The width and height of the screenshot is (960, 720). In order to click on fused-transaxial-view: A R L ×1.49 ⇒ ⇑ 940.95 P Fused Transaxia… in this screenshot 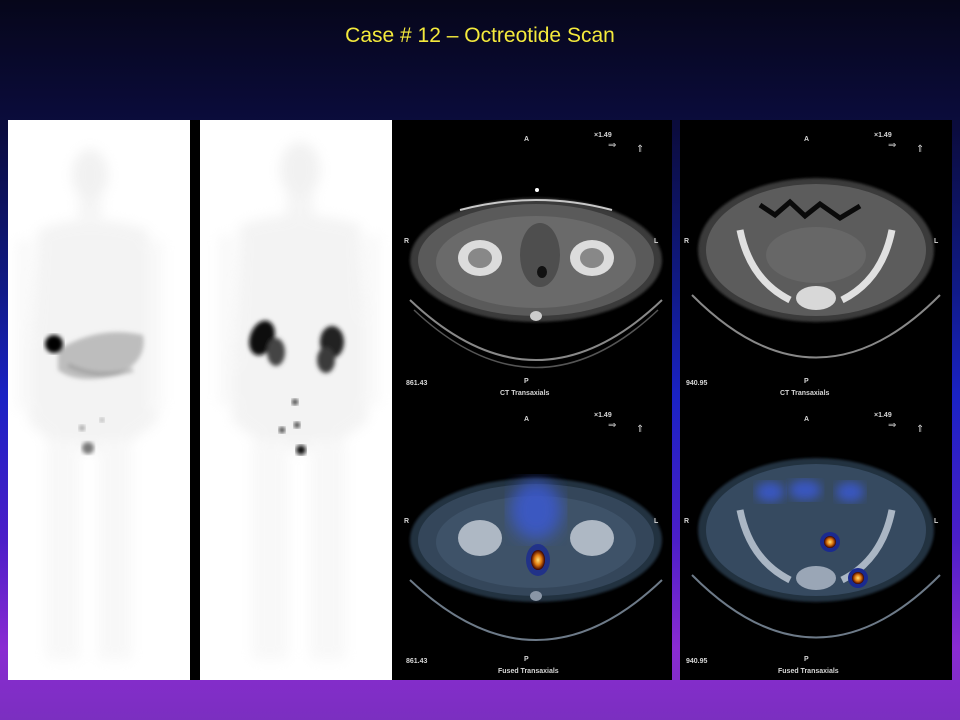, I will do `click(816, 540)`.